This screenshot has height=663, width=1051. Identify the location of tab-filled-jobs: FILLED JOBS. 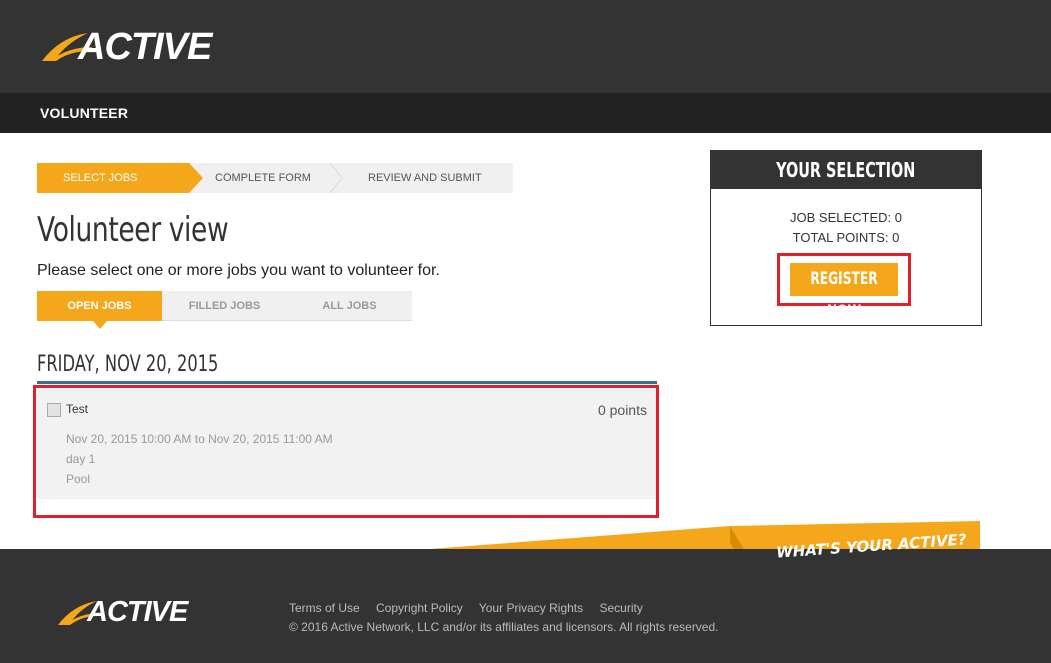
(224, 306).